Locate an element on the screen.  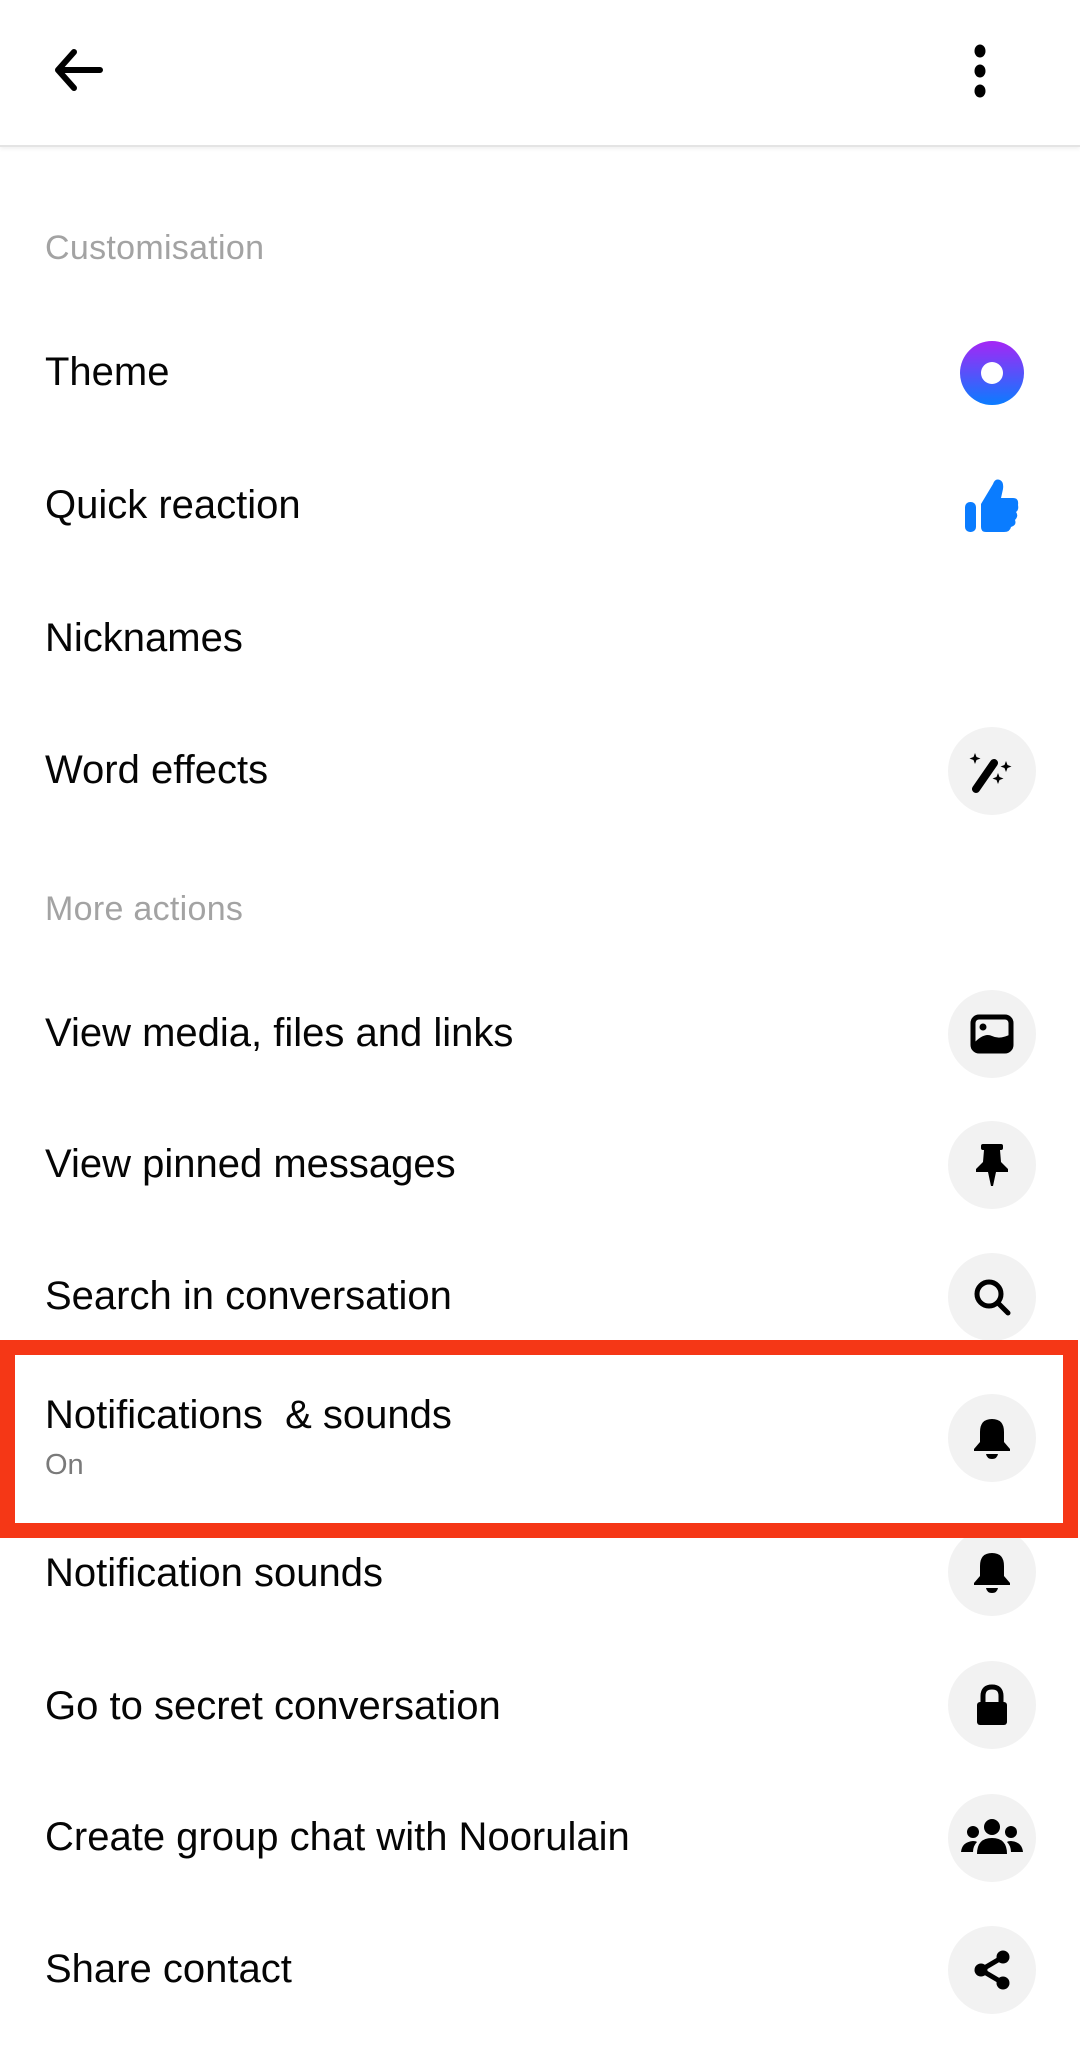
magic-wand-icon is located at coordinates (990, 773).